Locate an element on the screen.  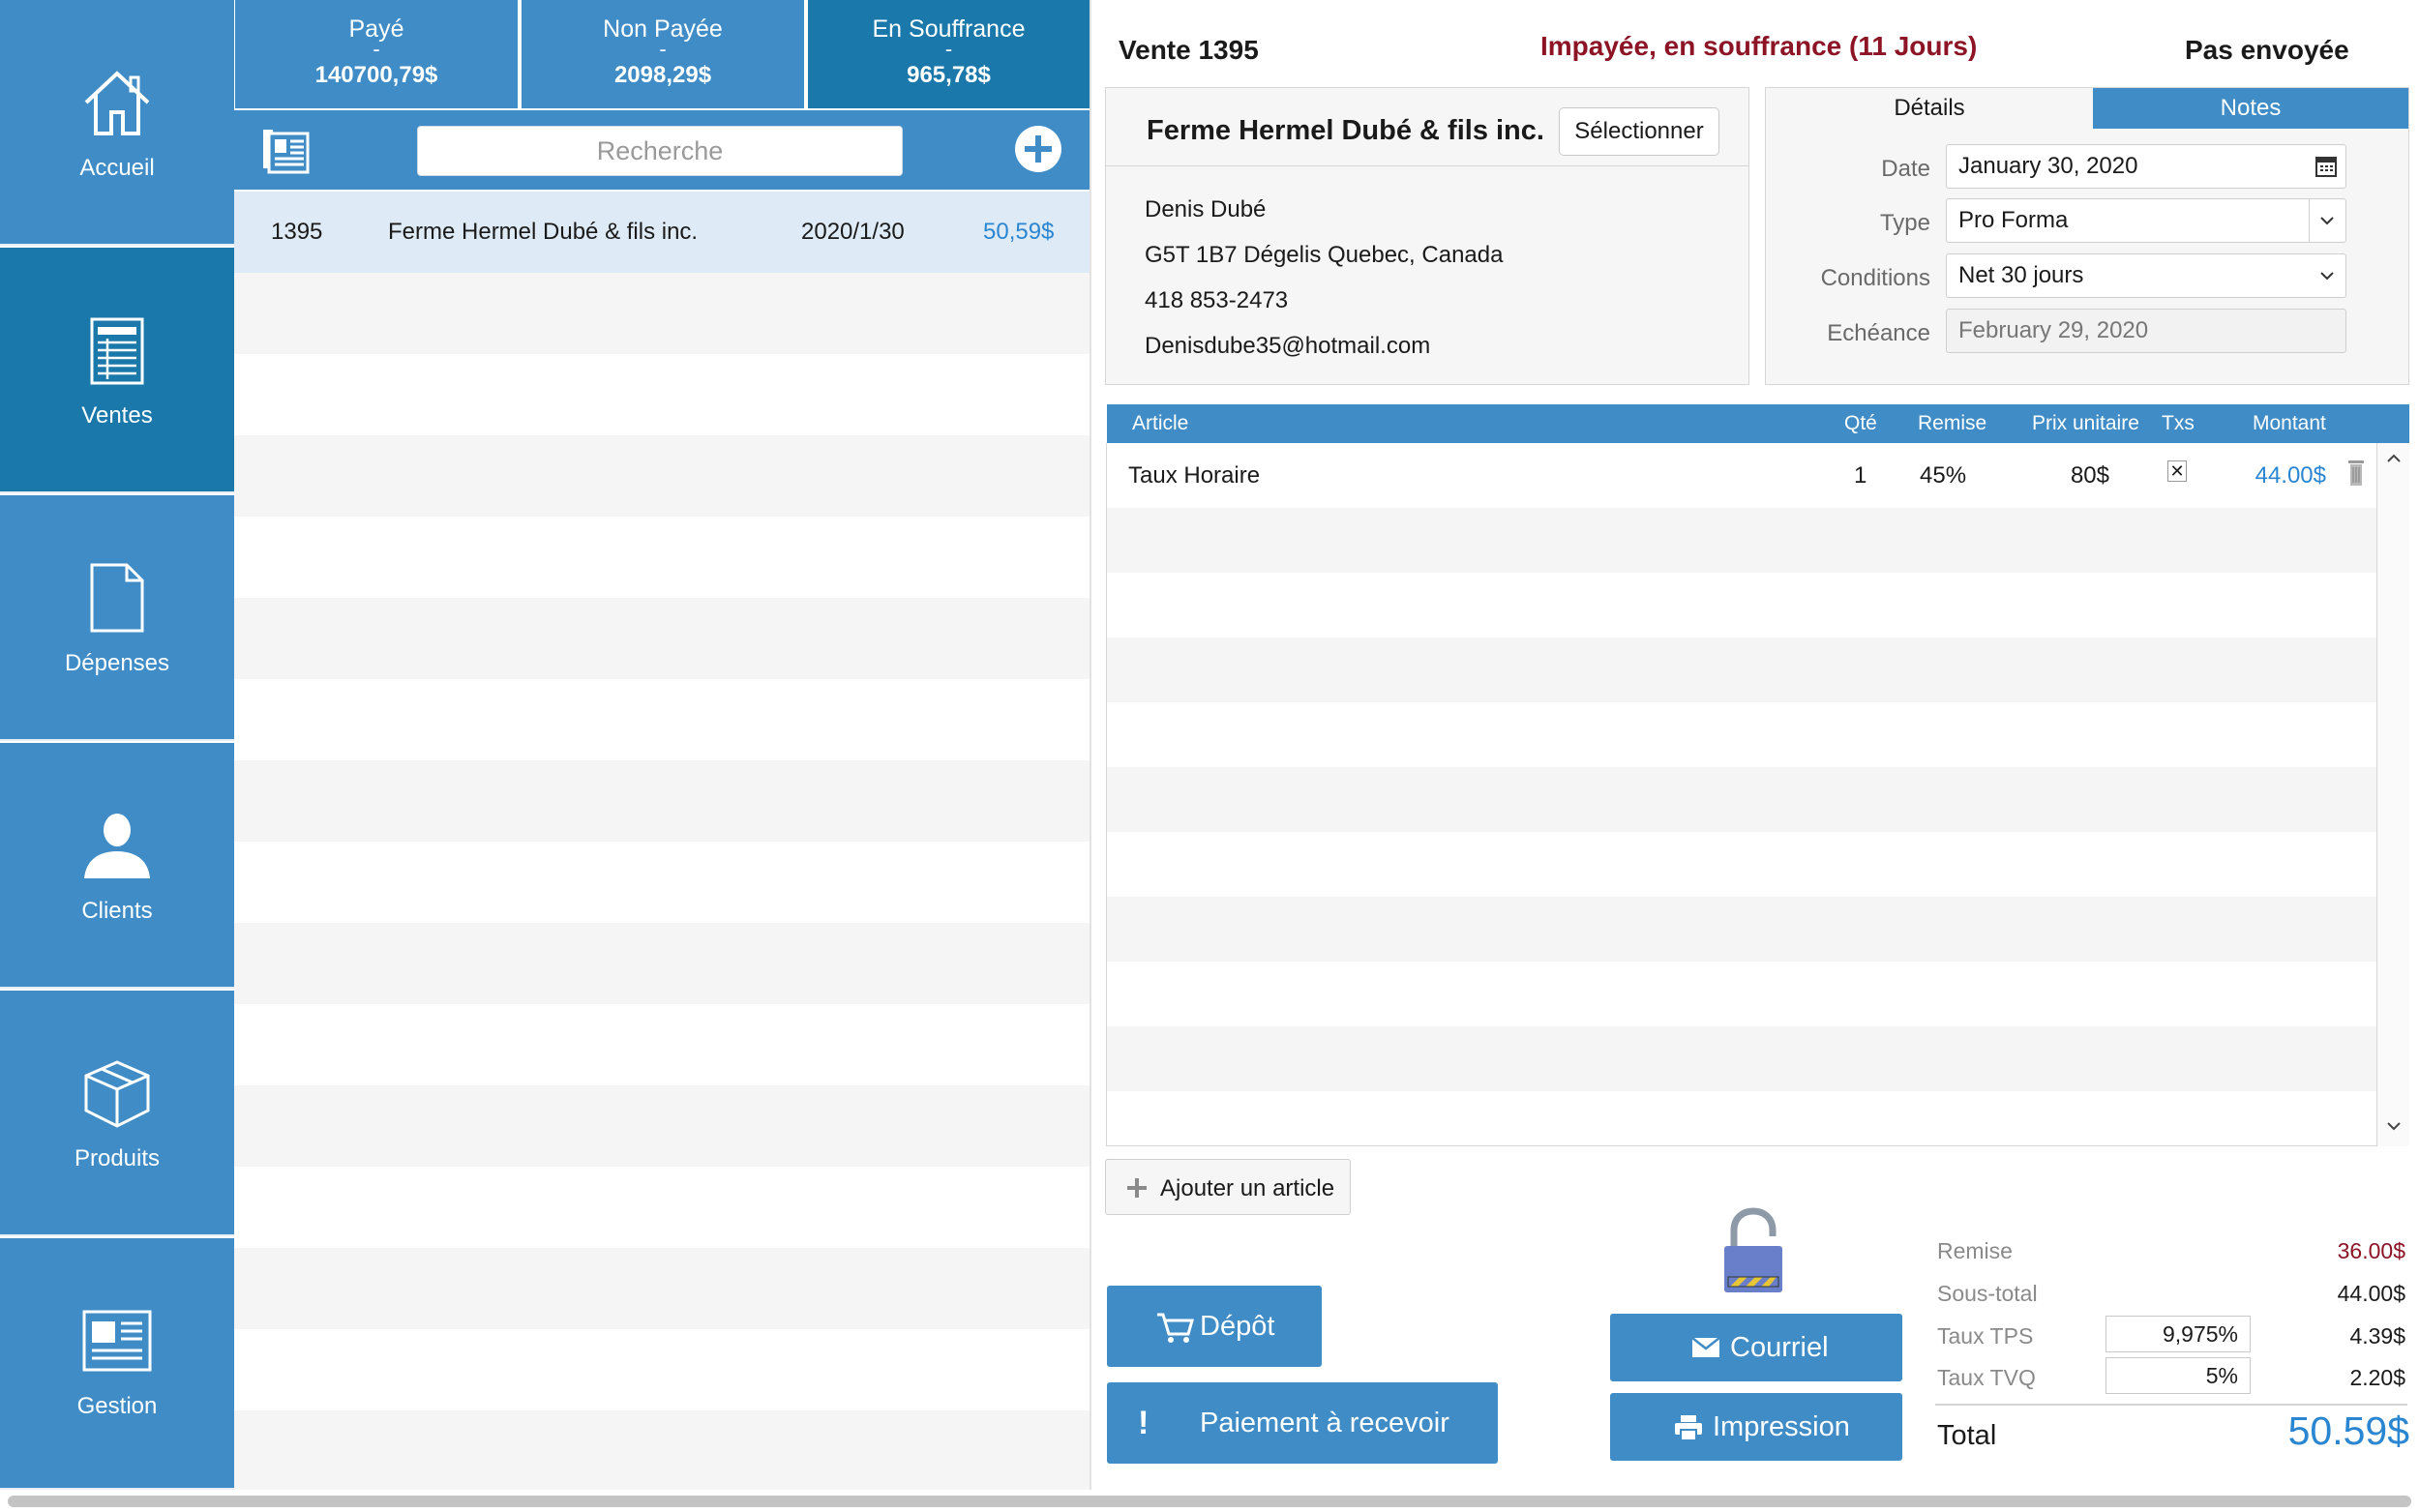
customer-name: Ferme Hermel Dubé & fils inc. is located at coordinates (1346, 130).